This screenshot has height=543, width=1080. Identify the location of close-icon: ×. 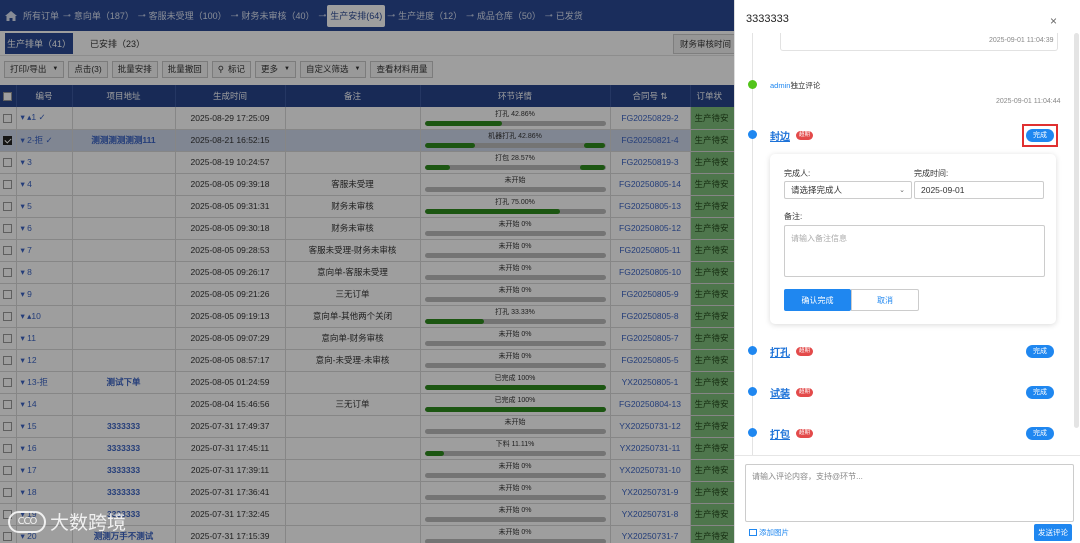
(1053, 21).